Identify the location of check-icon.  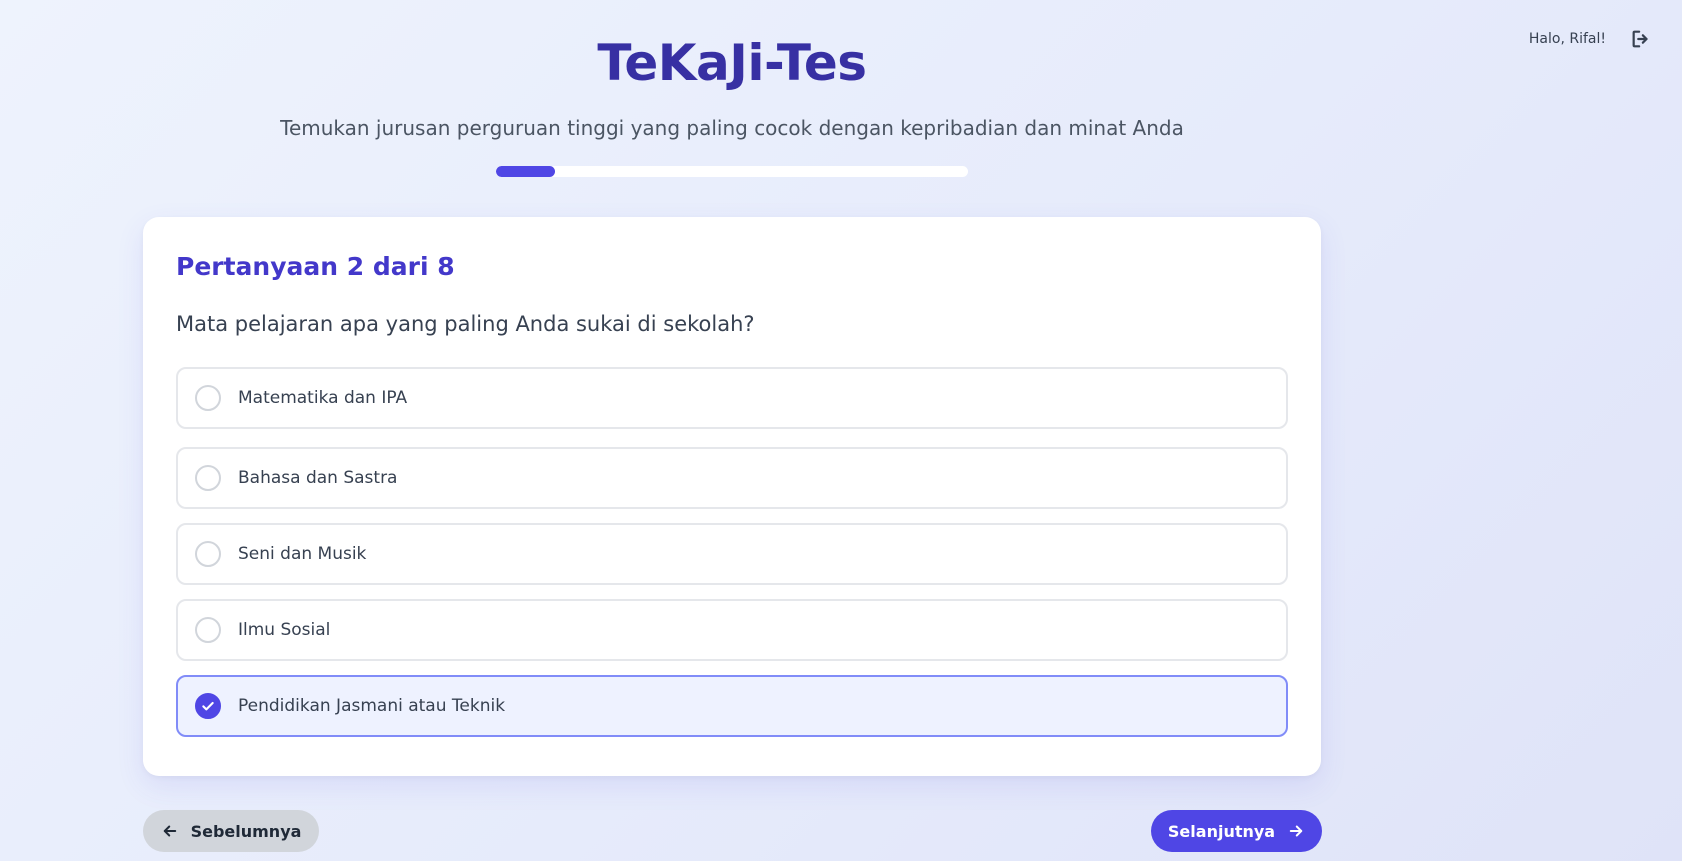
(208, 706).